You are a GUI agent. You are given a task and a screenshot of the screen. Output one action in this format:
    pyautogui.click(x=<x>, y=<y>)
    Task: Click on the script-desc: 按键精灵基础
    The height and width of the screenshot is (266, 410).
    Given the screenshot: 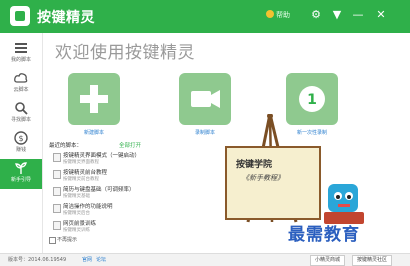 What is the action you would take?
    pyautogui.click(x=76, y=196)
    